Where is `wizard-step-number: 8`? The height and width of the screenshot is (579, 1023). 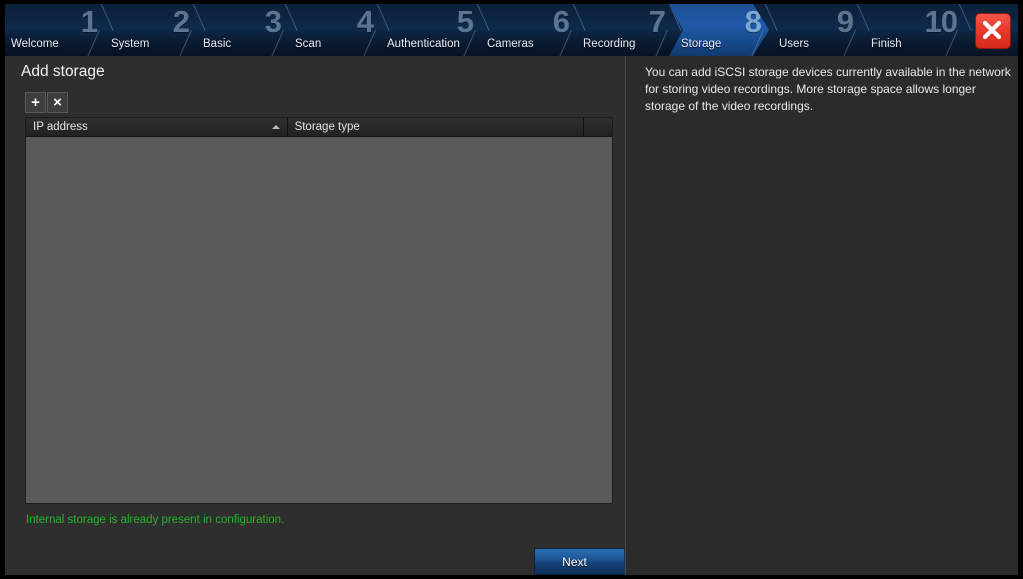 wizard-step-number: 8 is located at coordinates (752, 21).